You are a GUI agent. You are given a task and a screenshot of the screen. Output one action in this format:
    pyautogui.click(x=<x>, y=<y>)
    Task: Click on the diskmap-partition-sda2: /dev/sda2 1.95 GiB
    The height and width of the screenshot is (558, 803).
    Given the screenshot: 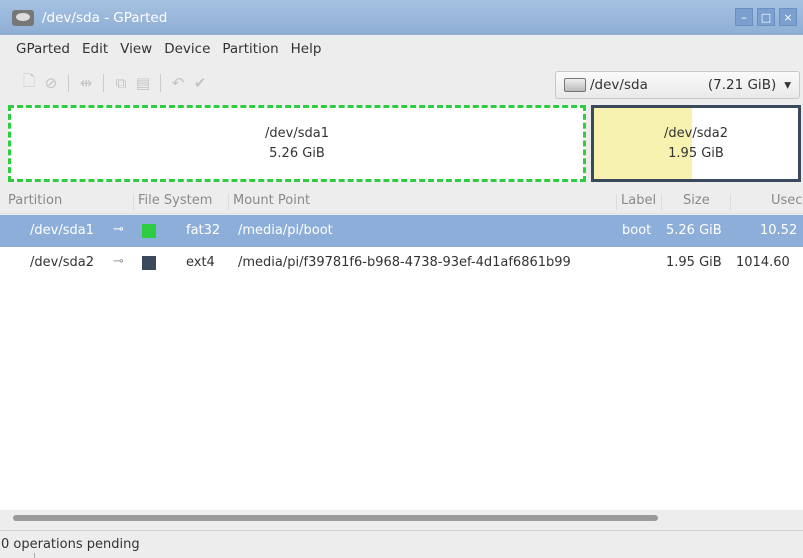 What is the action you would take?
    pyautogui.click(x=696, y=143)
    